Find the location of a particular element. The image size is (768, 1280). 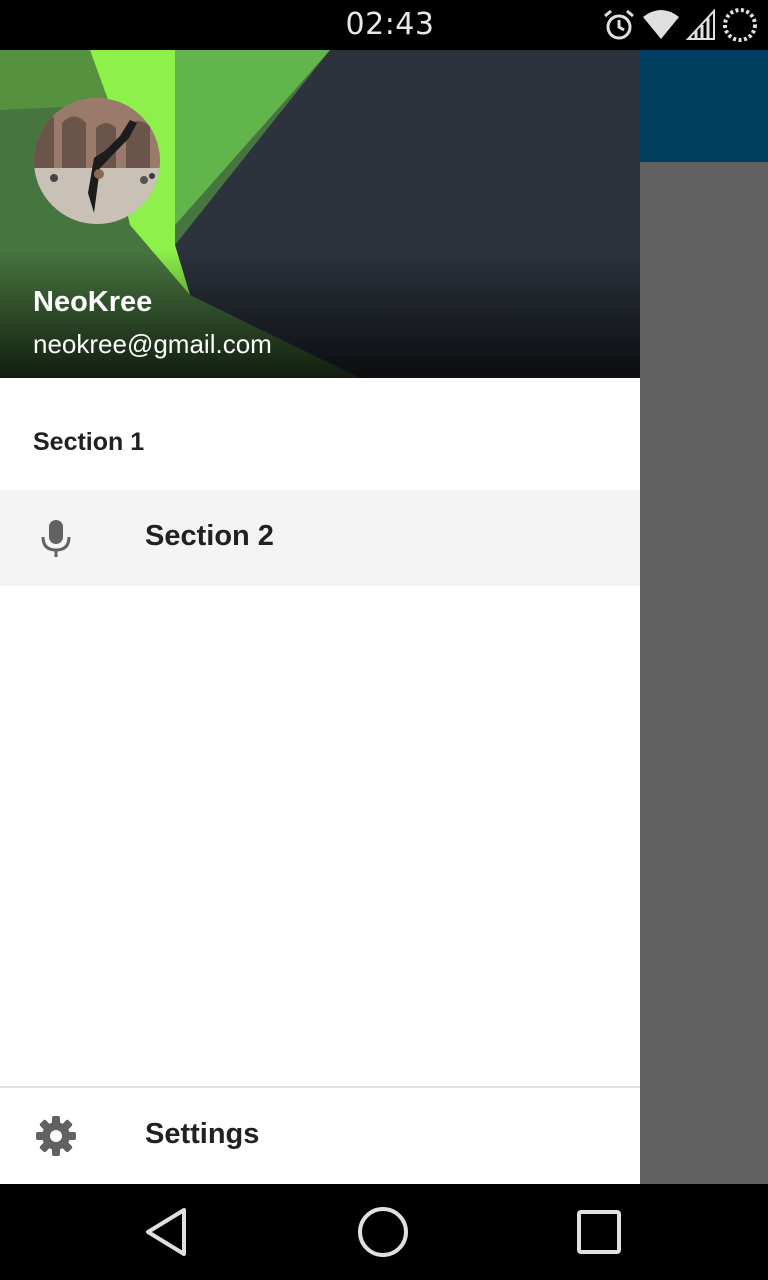

status-bar: 02:43 is located at coordinates (384, 25).